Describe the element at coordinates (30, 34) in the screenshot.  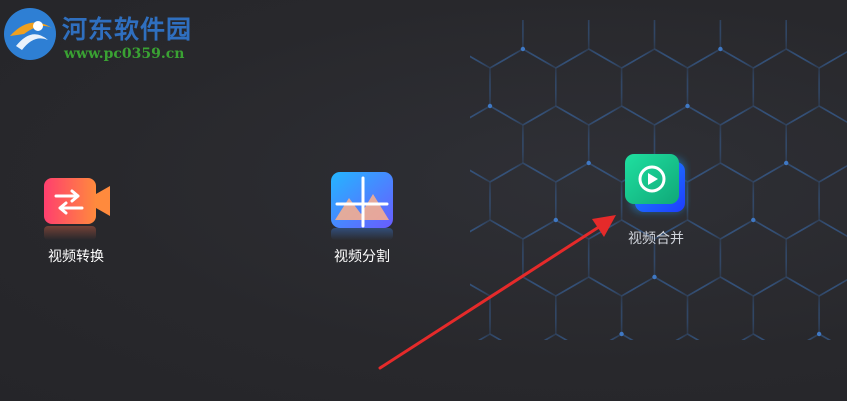
I see `watermark-logo` at that location.